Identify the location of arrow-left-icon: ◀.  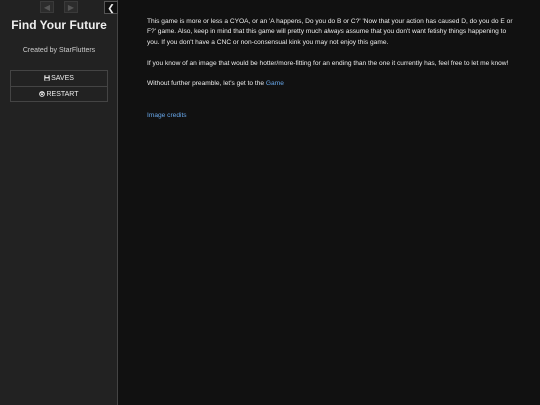
(47, 7).